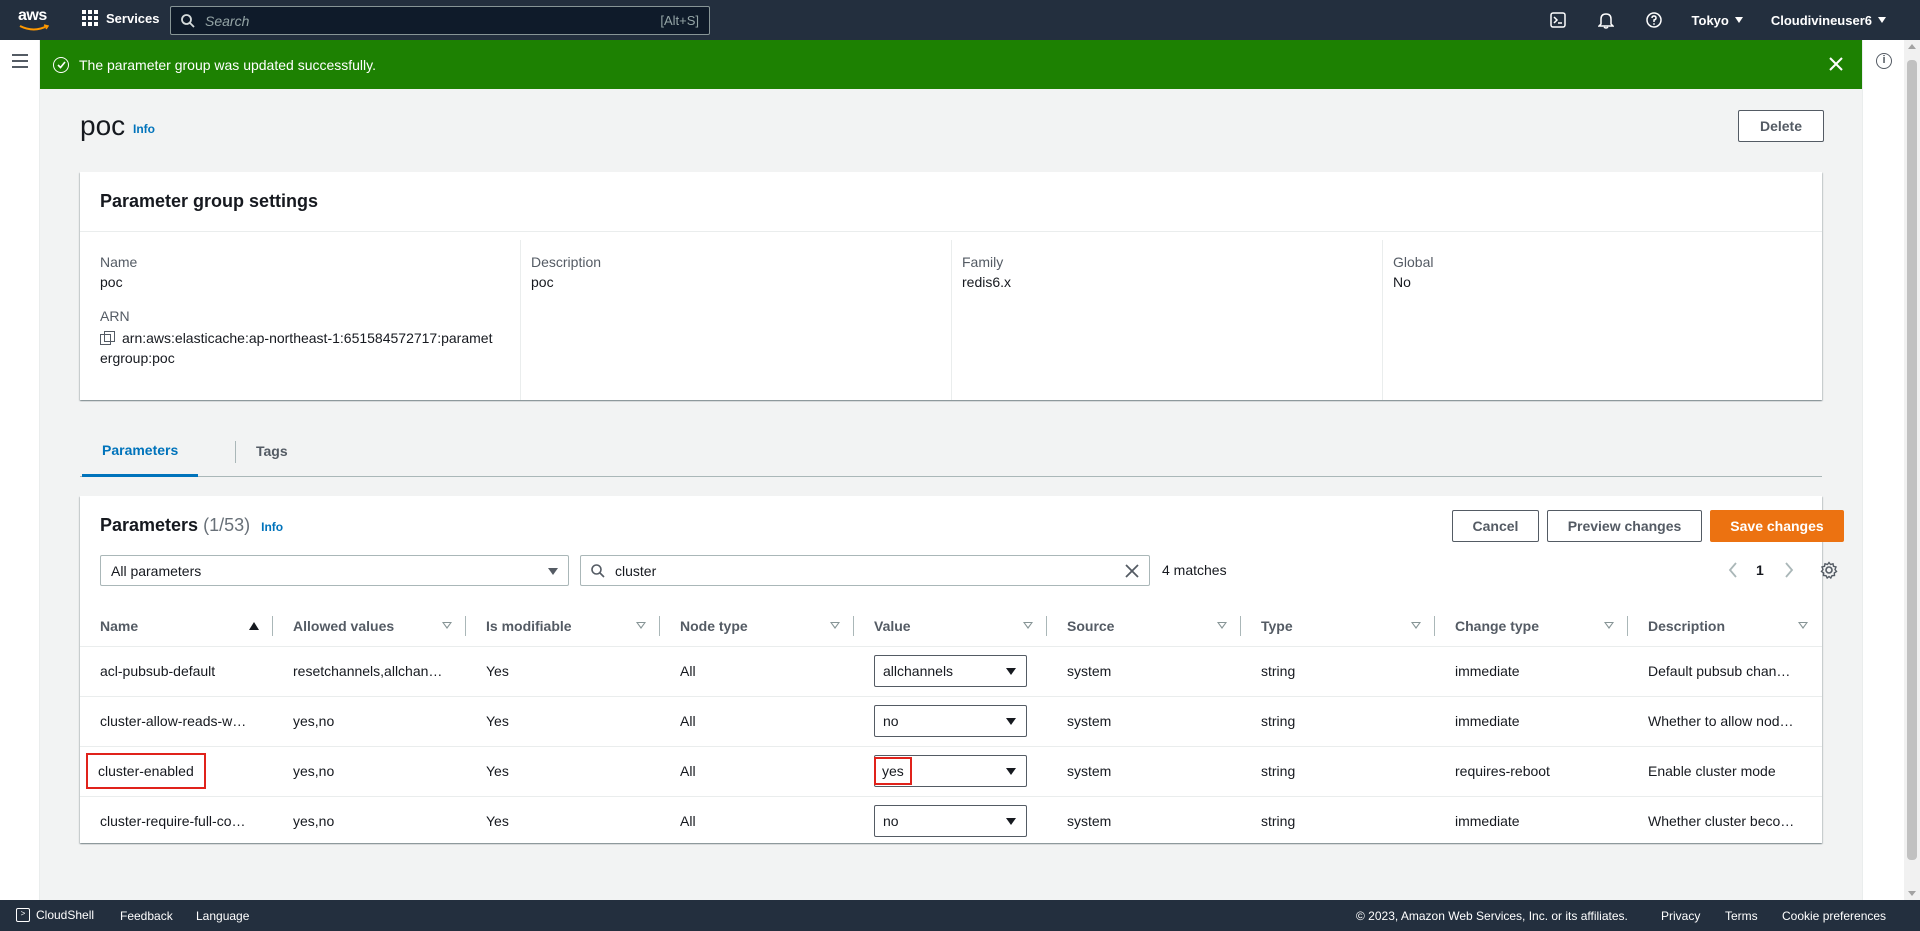  I want to click on parameters-info-link: Info, so click(272, 527).